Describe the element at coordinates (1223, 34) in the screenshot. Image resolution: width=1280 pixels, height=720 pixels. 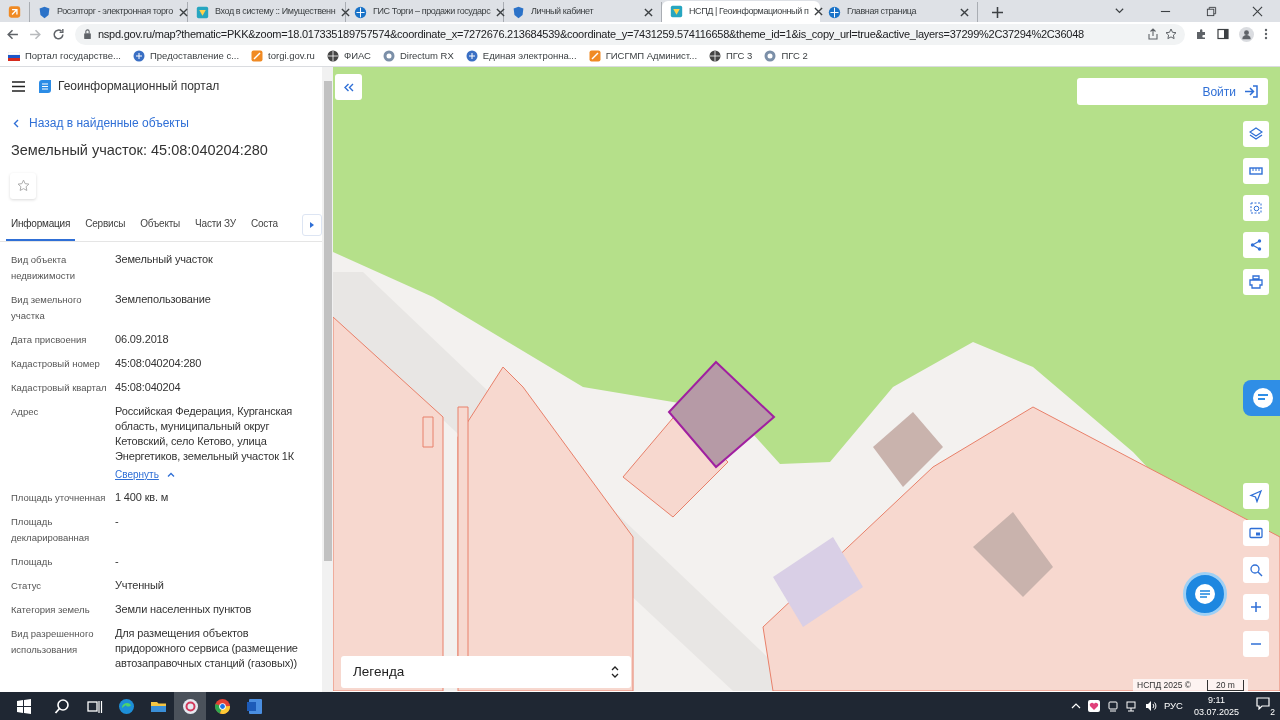
I see `side-panel-icon` at that location.